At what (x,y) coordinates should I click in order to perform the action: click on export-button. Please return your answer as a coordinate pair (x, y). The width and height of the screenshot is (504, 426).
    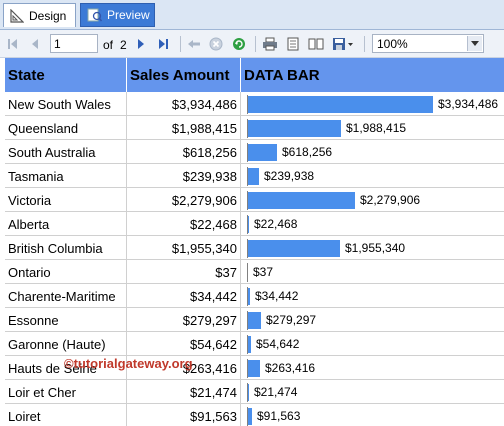
    Looking at the image, I should click on (343, 44).